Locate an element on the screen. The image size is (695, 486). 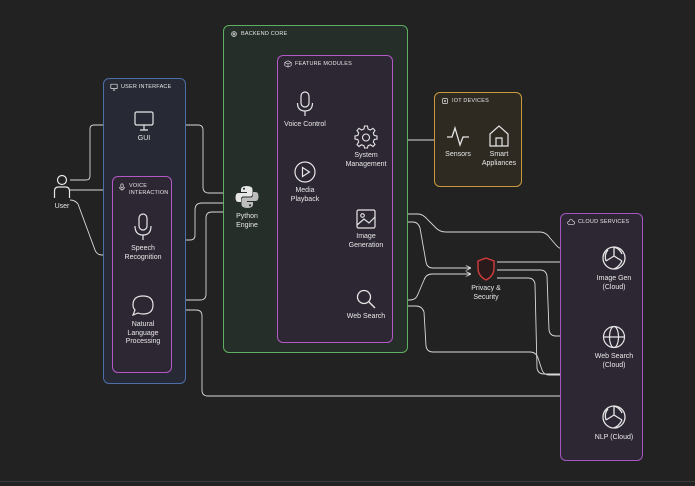
node-cloud-nlp: NLP (Cloud) is located at coordinates (614, 423).